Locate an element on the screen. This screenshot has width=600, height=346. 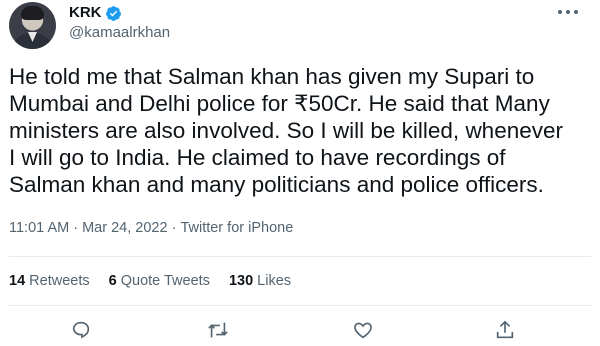
display-name: KRK is located at coordinates (85, 13).